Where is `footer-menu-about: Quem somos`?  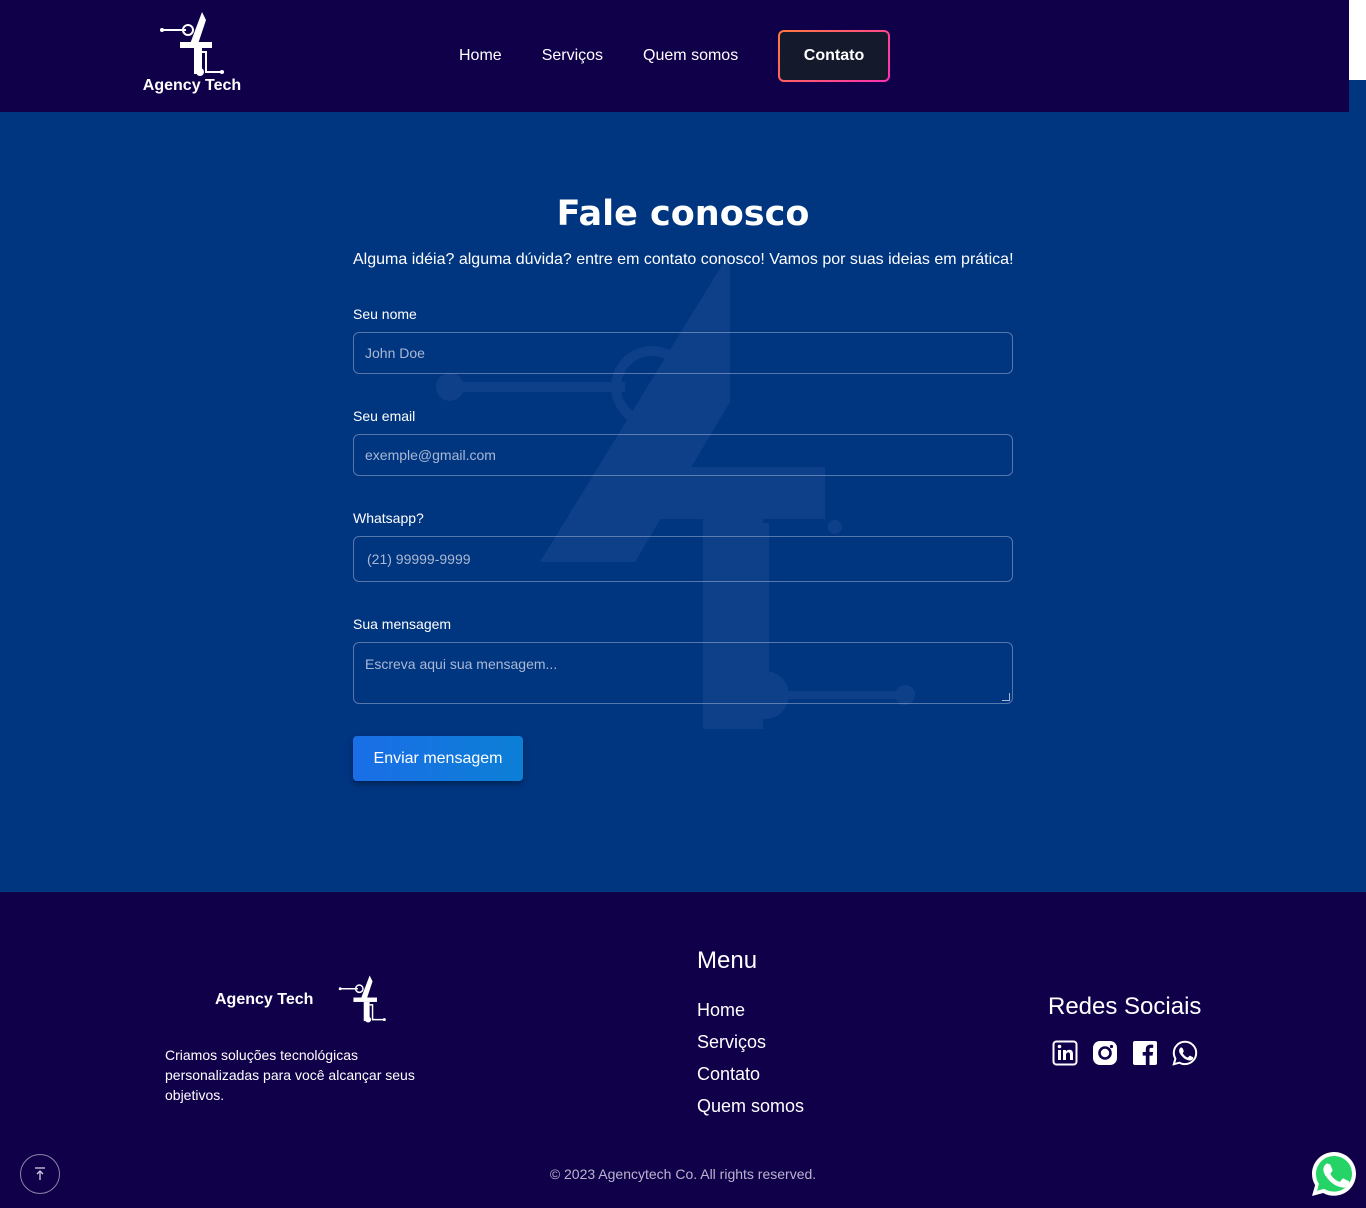 footer-menu-about: Quem somos is located at coordinates (750, 1106).